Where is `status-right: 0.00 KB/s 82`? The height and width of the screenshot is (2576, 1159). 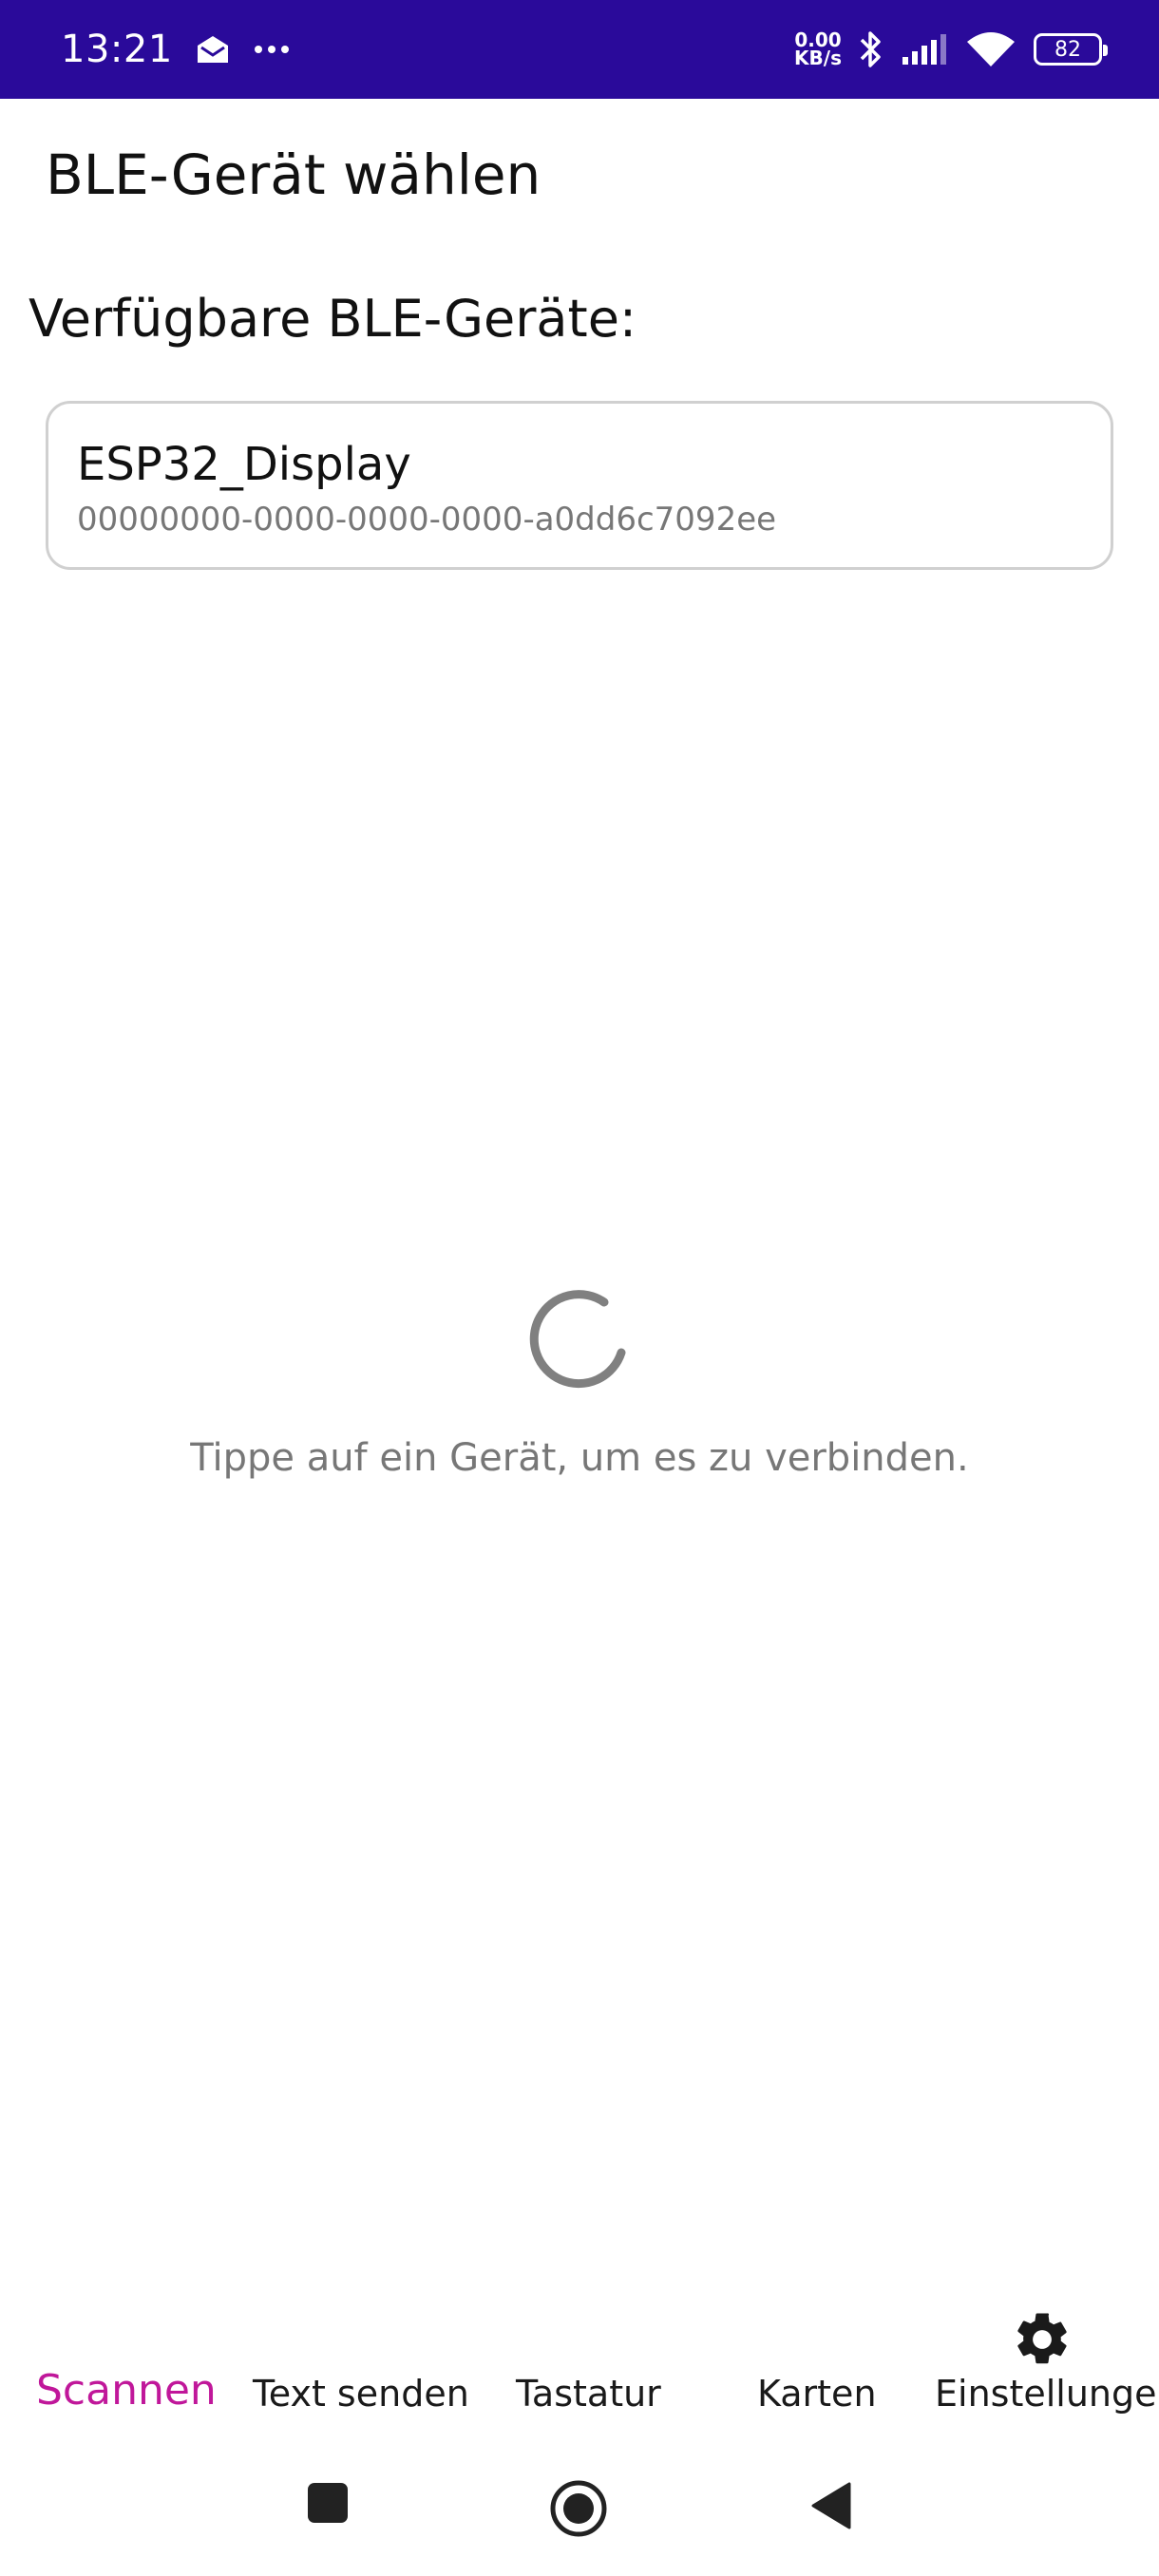 status-right: 0.00 KB/s 82 is located at coordinates (951, 49).